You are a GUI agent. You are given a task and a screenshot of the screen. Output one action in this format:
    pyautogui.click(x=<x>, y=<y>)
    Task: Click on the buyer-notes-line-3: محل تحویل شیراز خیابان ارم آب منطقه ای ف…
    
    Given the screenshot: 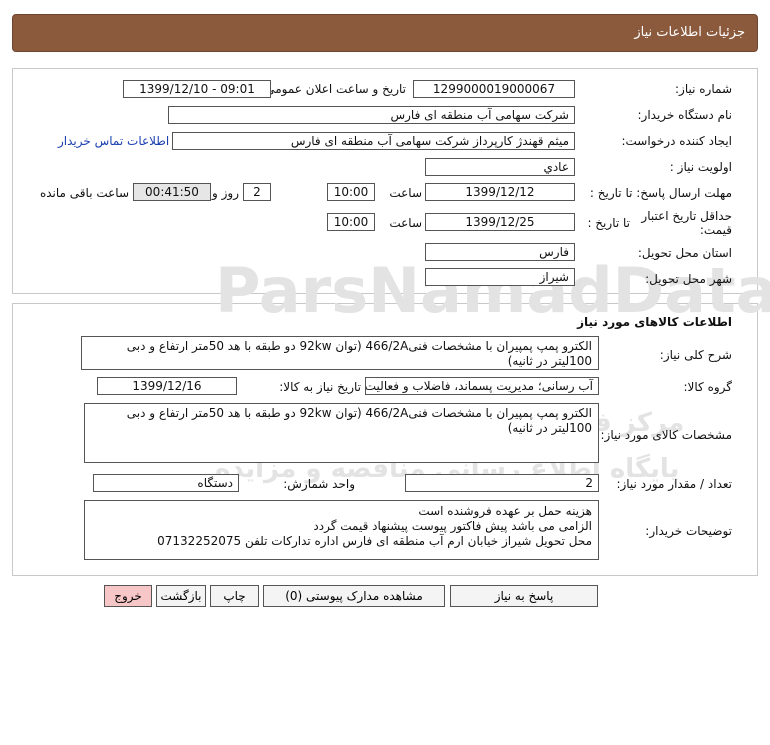 What is the action you would take?
    pyautogui.click(x=374, y=541)
    